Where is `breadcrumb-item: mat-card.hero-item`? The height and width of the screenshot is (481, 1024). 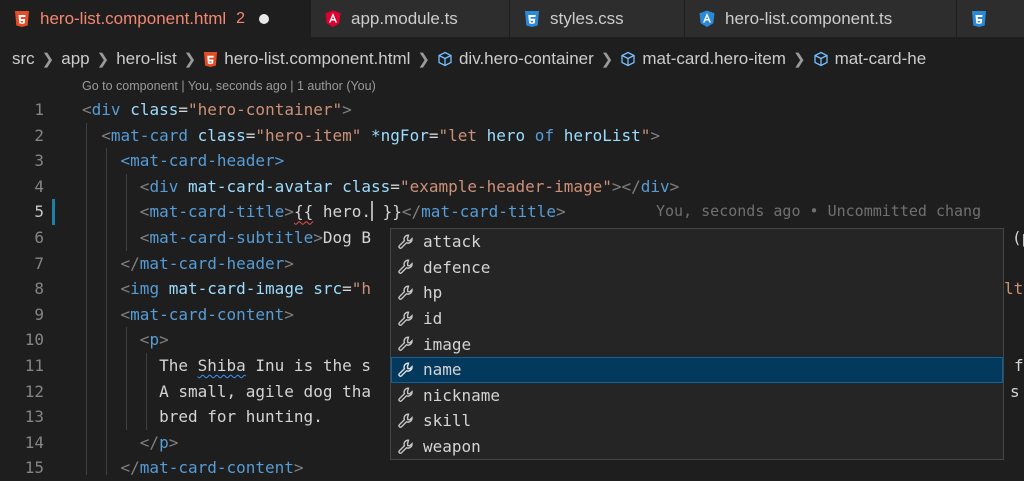 breadcrumb-item: mat-card.hero-item is located at coordinates (714, 59).